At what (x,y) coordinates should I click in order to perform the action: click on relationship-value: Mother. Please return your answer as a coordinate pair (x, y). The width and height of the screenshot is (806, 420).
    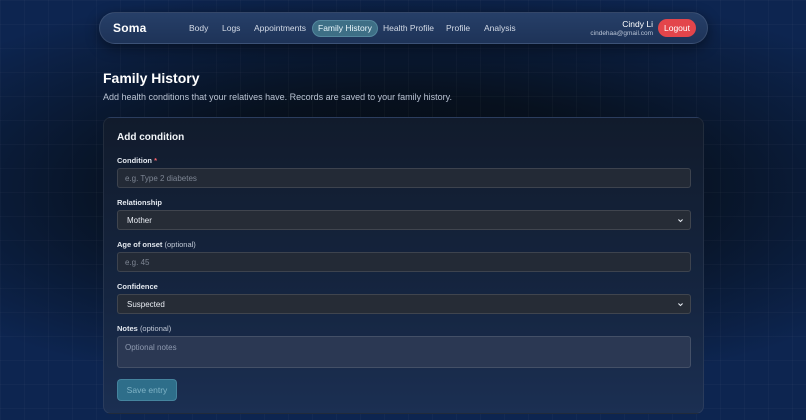
    Looking at the image, I should click on (139, 220).